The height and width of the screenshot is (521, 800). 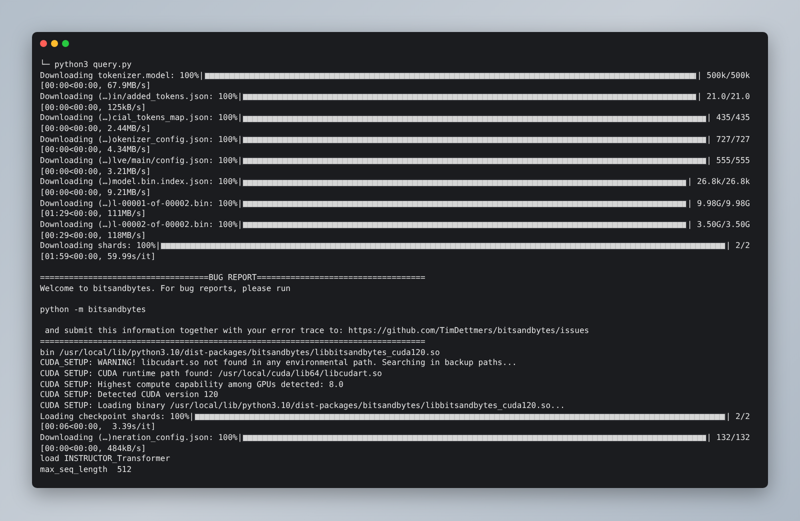 What do you see at coordinates (141, 97) in the screenshot?
I see `progress-label: Downloading (…)in/added_tokens.json: 100%|` at bounding box center [141, 97].